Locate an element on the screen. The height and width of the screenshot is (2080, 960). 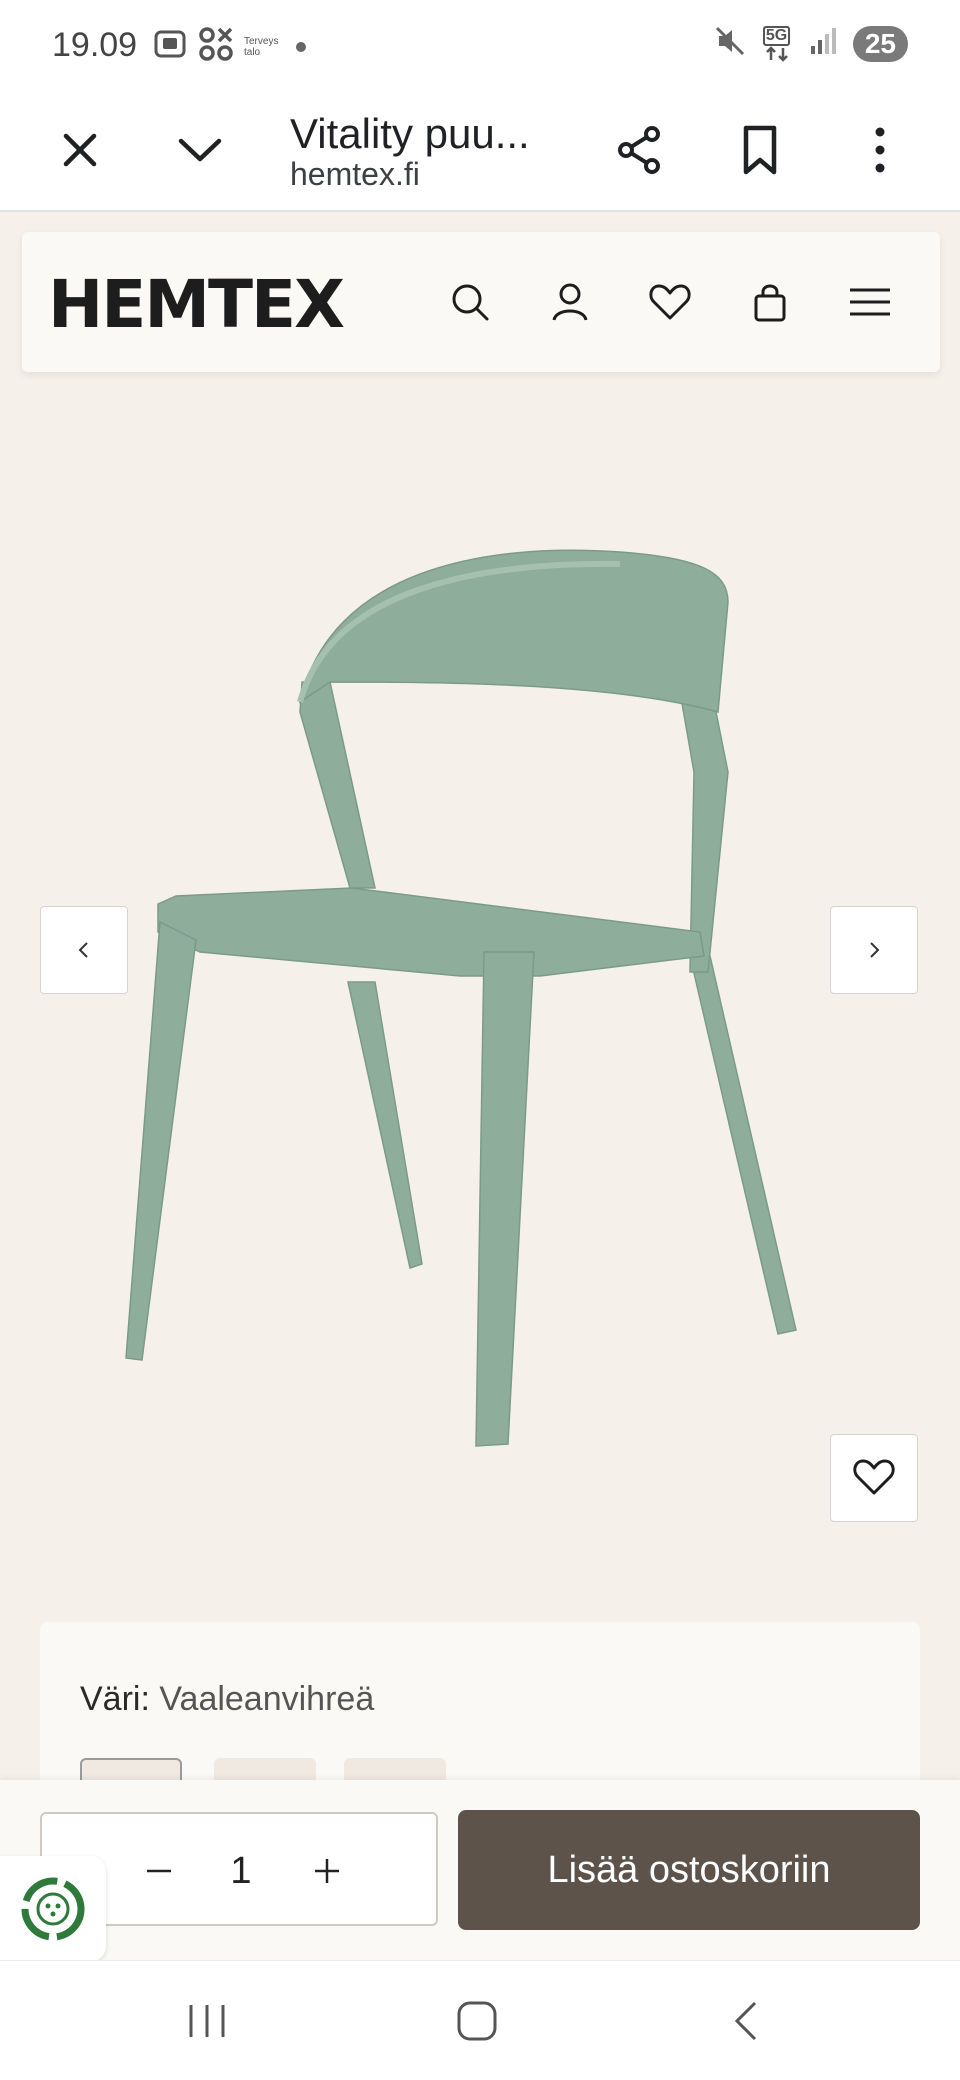
header-account-button is located at coordinates (570, 302).